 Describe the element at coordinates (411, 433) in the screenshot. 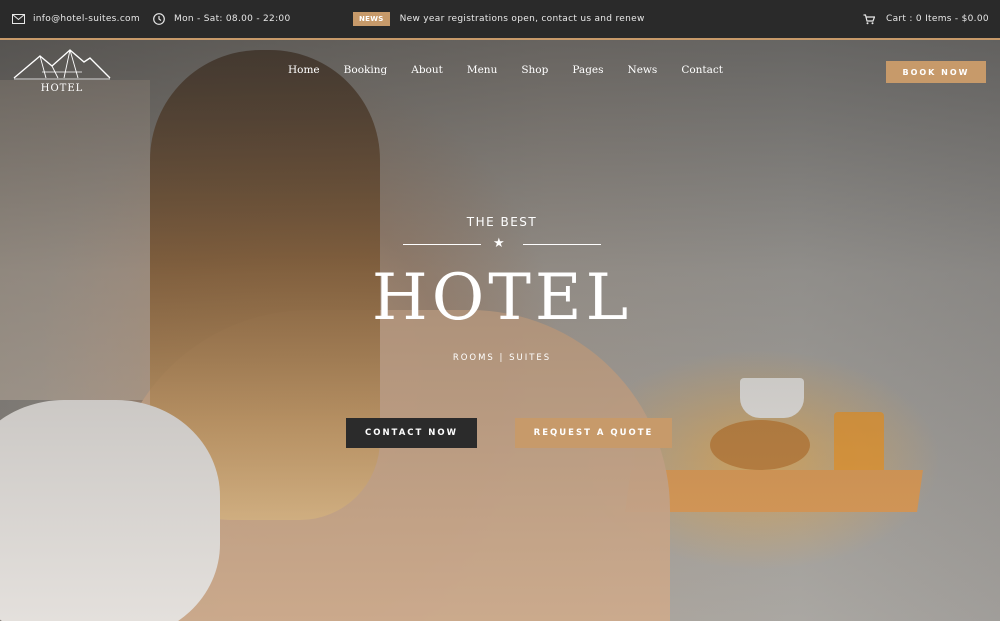

I see `contact-now-button: CONTACT NOW` at that location.